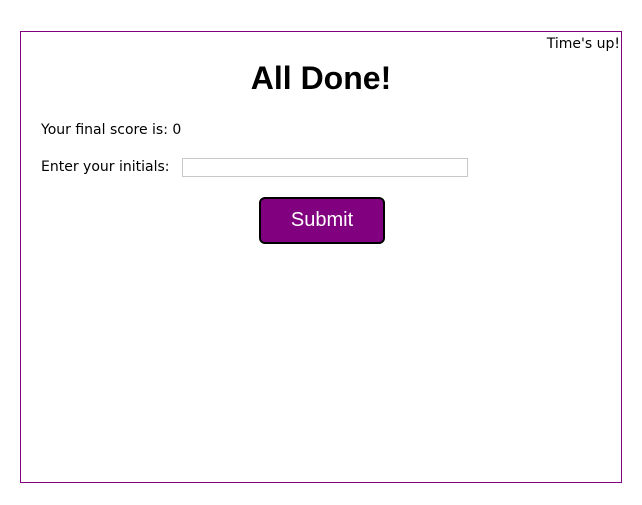 The height and width of the screenshot is (505, 642). I want to click on final-score-label: Your final score is:, so click(107, 130).